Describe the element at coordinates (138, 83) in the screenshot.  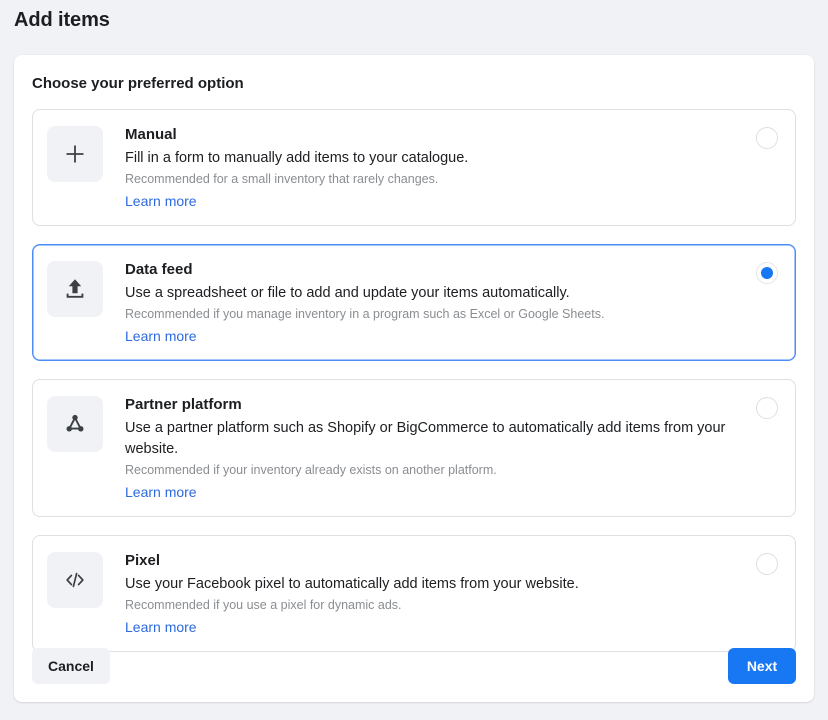
I see `panel-heading: Choose your preferred option` at that location.